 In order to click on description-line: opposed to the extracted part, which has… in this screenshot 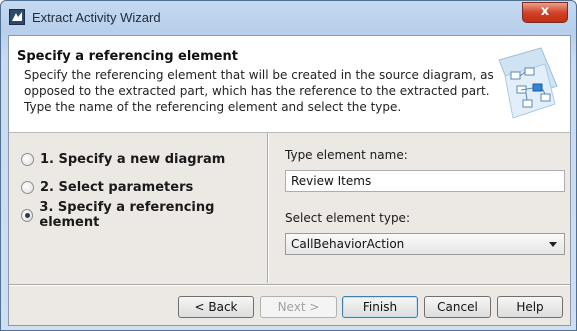, I will do `click(257, 91)`.